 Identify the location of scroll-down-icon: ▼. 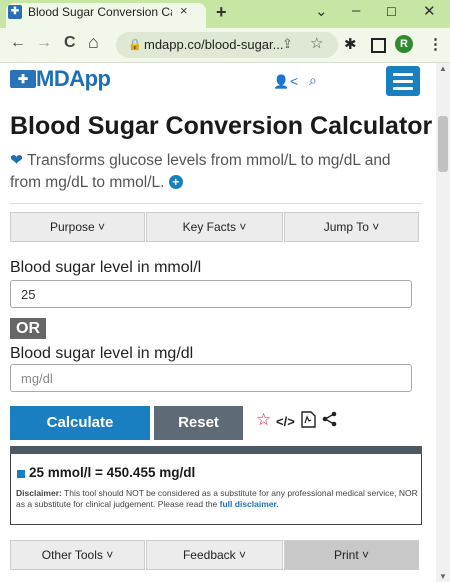
(443, 576).